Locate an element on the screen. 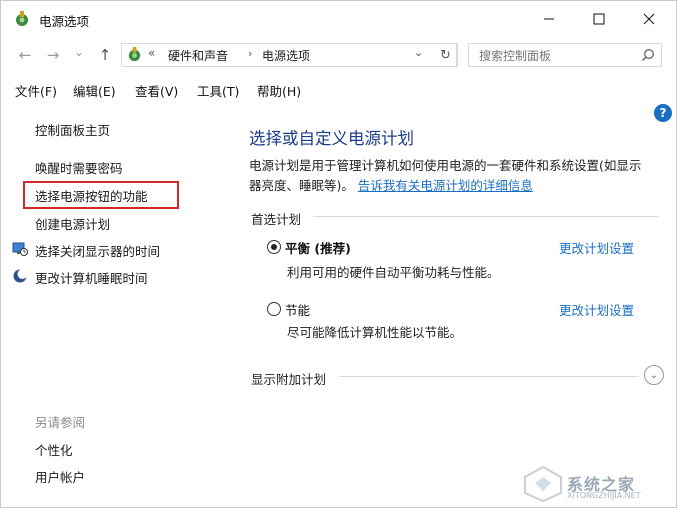 The width and height of the screenshot is (677, 508). search-icon is located at coordinates (647, 55).